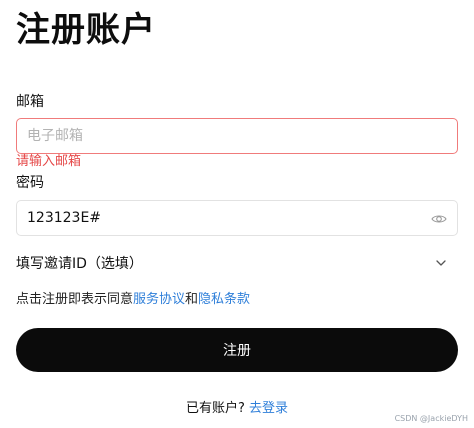  What do you see at coordinates (222, 136) in the screenshot?
I see `email-input` at bounding box center [222, 136].